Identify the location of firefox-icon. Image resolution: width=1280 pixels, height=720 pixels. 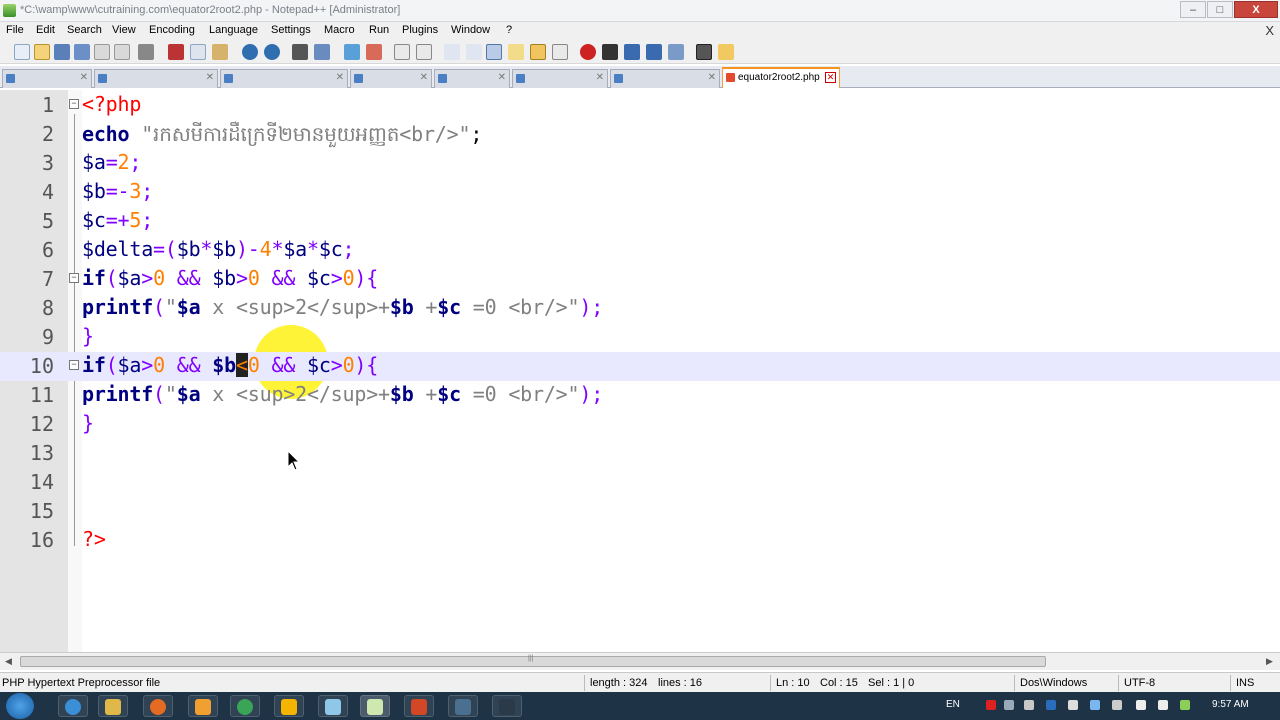
(158, 707).